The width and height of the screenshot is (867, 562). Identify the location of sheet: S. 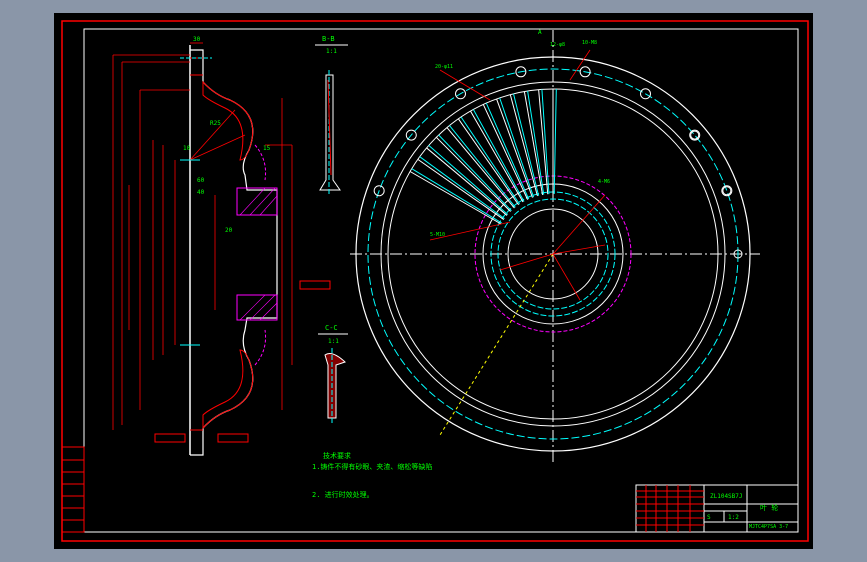
(709, 517).